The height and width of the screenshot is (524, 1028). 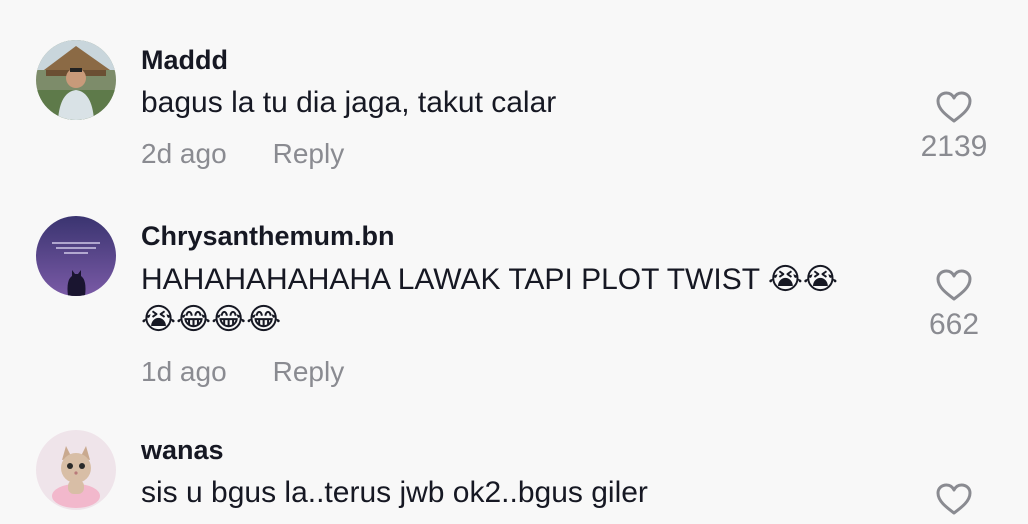 I want to click on like-count: 662, so click(x=954, y=324).